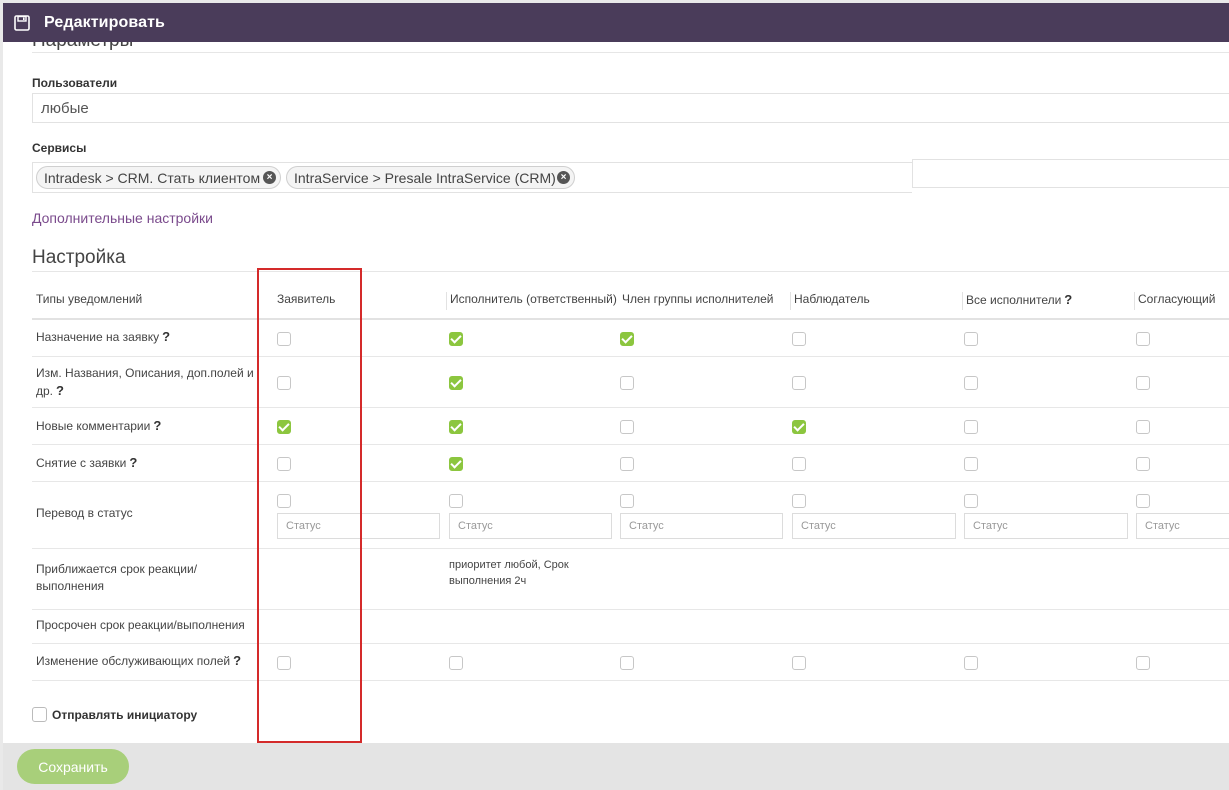 Image resolution: width=1229 pixels, height=790 pixels. What do you see at coordinates (1070, 173) in the screenshot?
I see `services-field-extension` at bounding box center [1070, 173].